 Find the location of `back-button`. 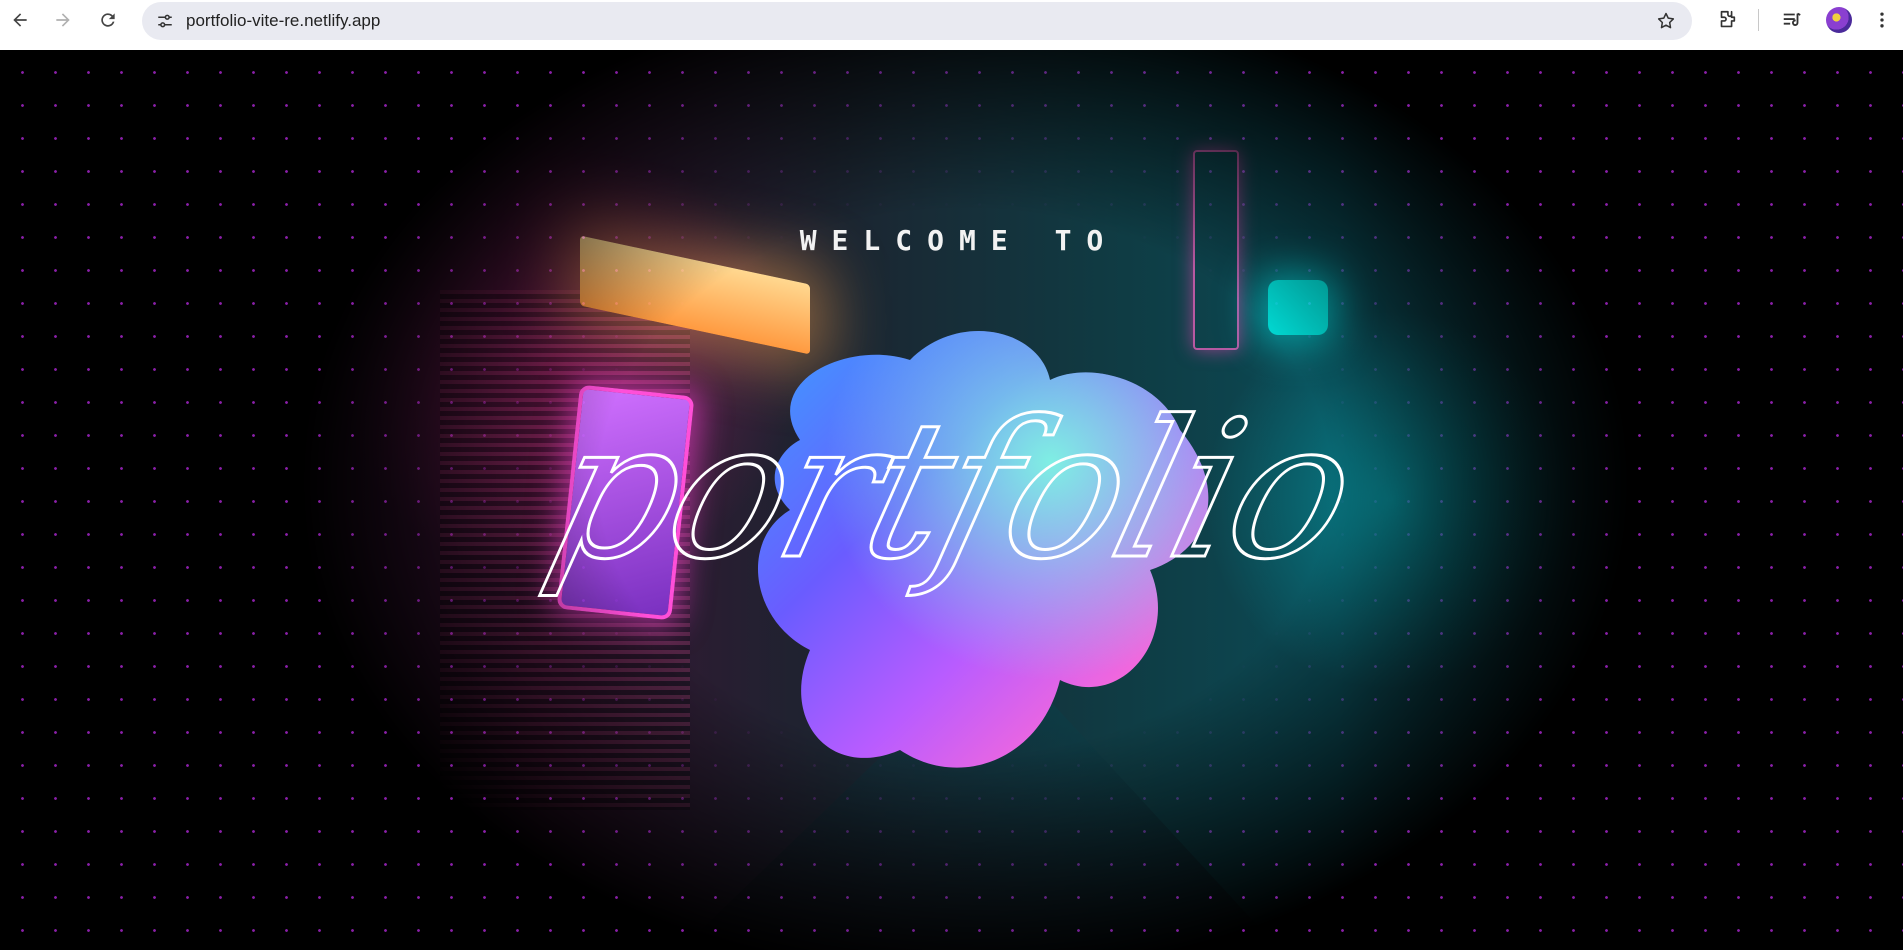

back-button is located at coordinates (20, 20).